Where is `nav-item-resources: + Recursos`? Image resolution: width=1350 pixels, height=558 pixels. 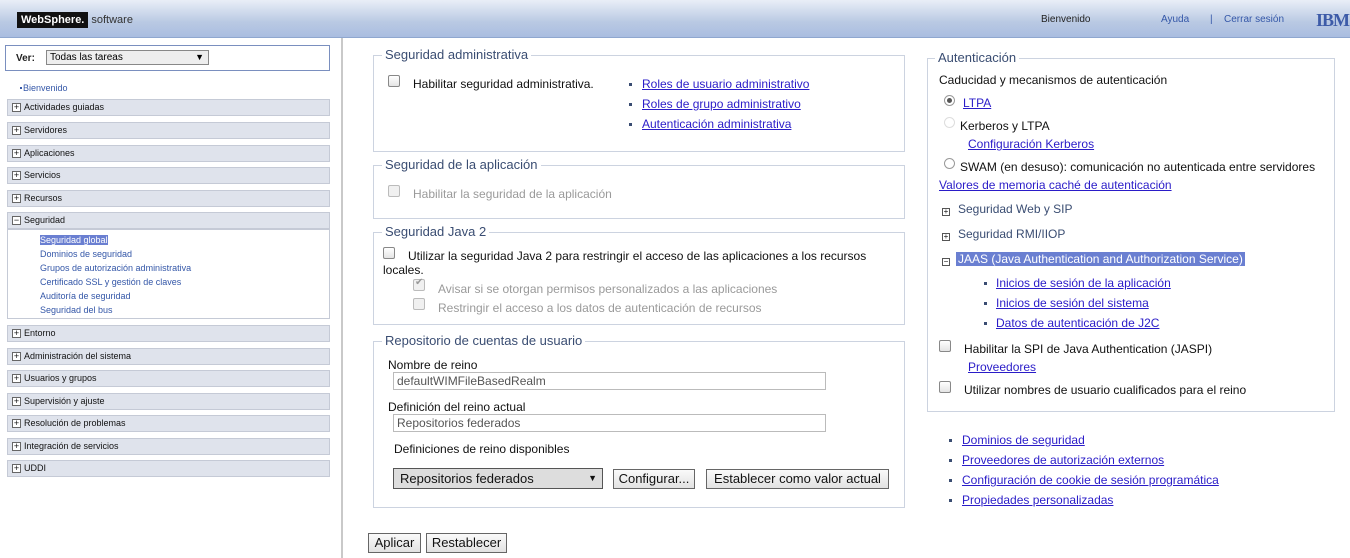
nav-item-resources: + Recursos is located at coordinates (168, 198).